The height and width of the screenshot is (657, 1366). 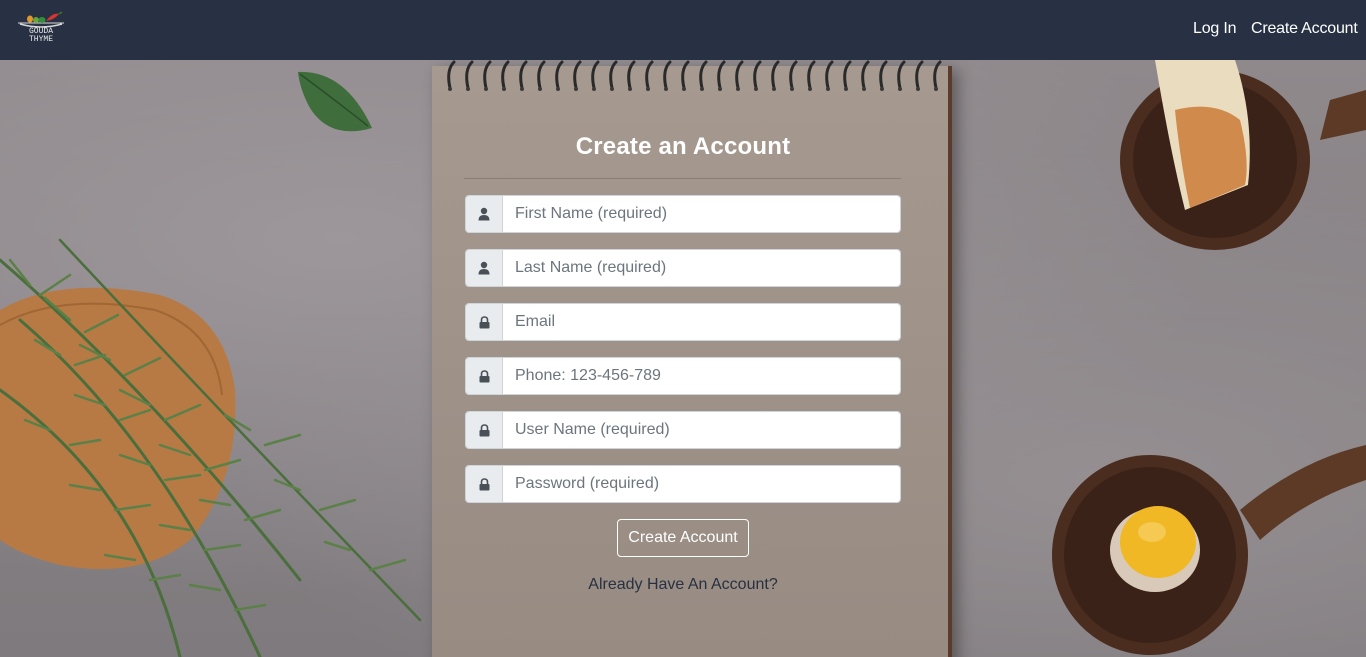 I want to click on notebook-spiral-binding-icon, so click(x=694, y=75).